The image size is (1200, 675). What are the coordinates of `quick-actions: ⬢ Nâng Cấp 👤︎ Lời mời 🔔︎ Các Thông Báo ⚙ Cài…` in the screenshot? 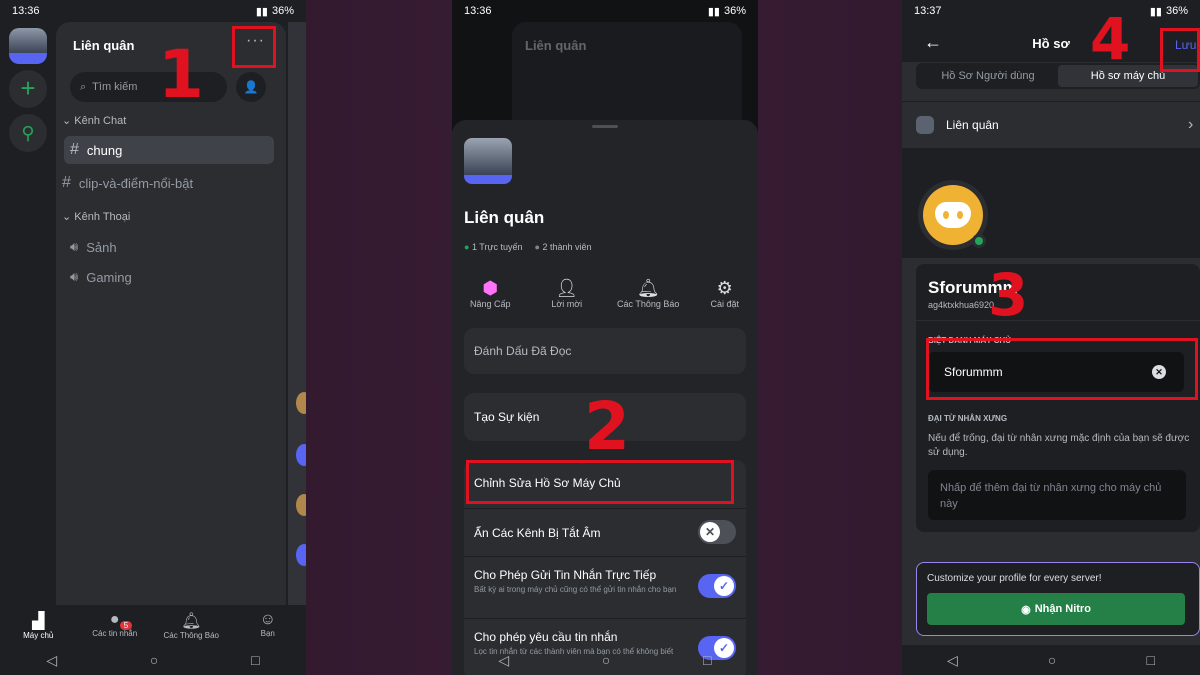 It's located at (605, 293).